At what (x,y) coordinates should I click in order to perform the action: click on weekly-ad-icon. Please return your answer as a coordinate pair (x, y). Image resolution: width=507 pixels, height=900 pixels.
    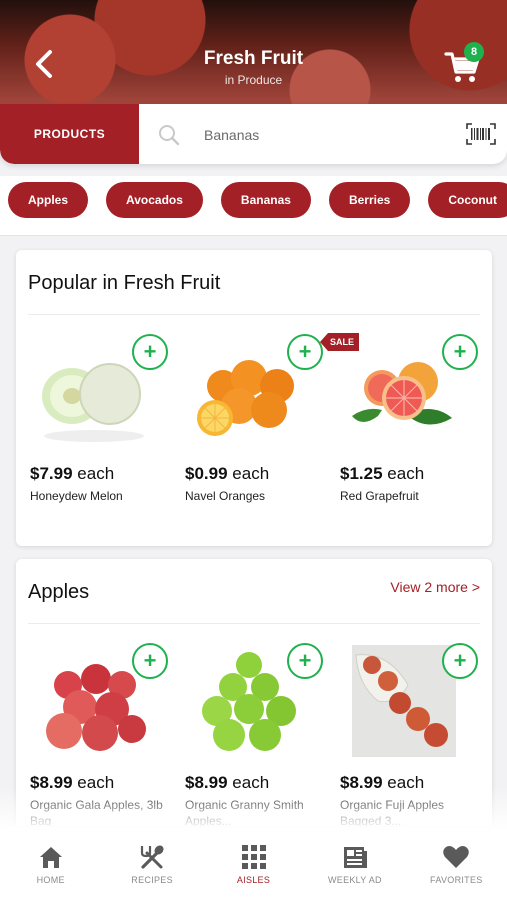
    Looking at the image, I should click on (355, 857).